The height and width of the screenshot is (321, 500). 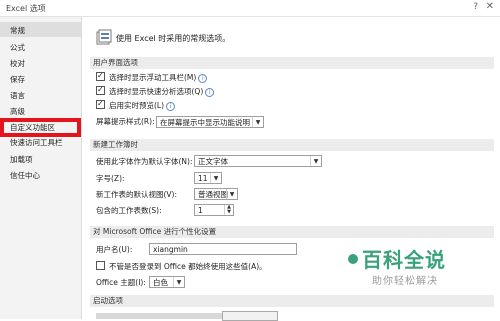 What do you see at coordinates (129, 210) in the screenshot?
I see `sheets-label: 包含的工作表数(S):` at bounding box center [129, 210].